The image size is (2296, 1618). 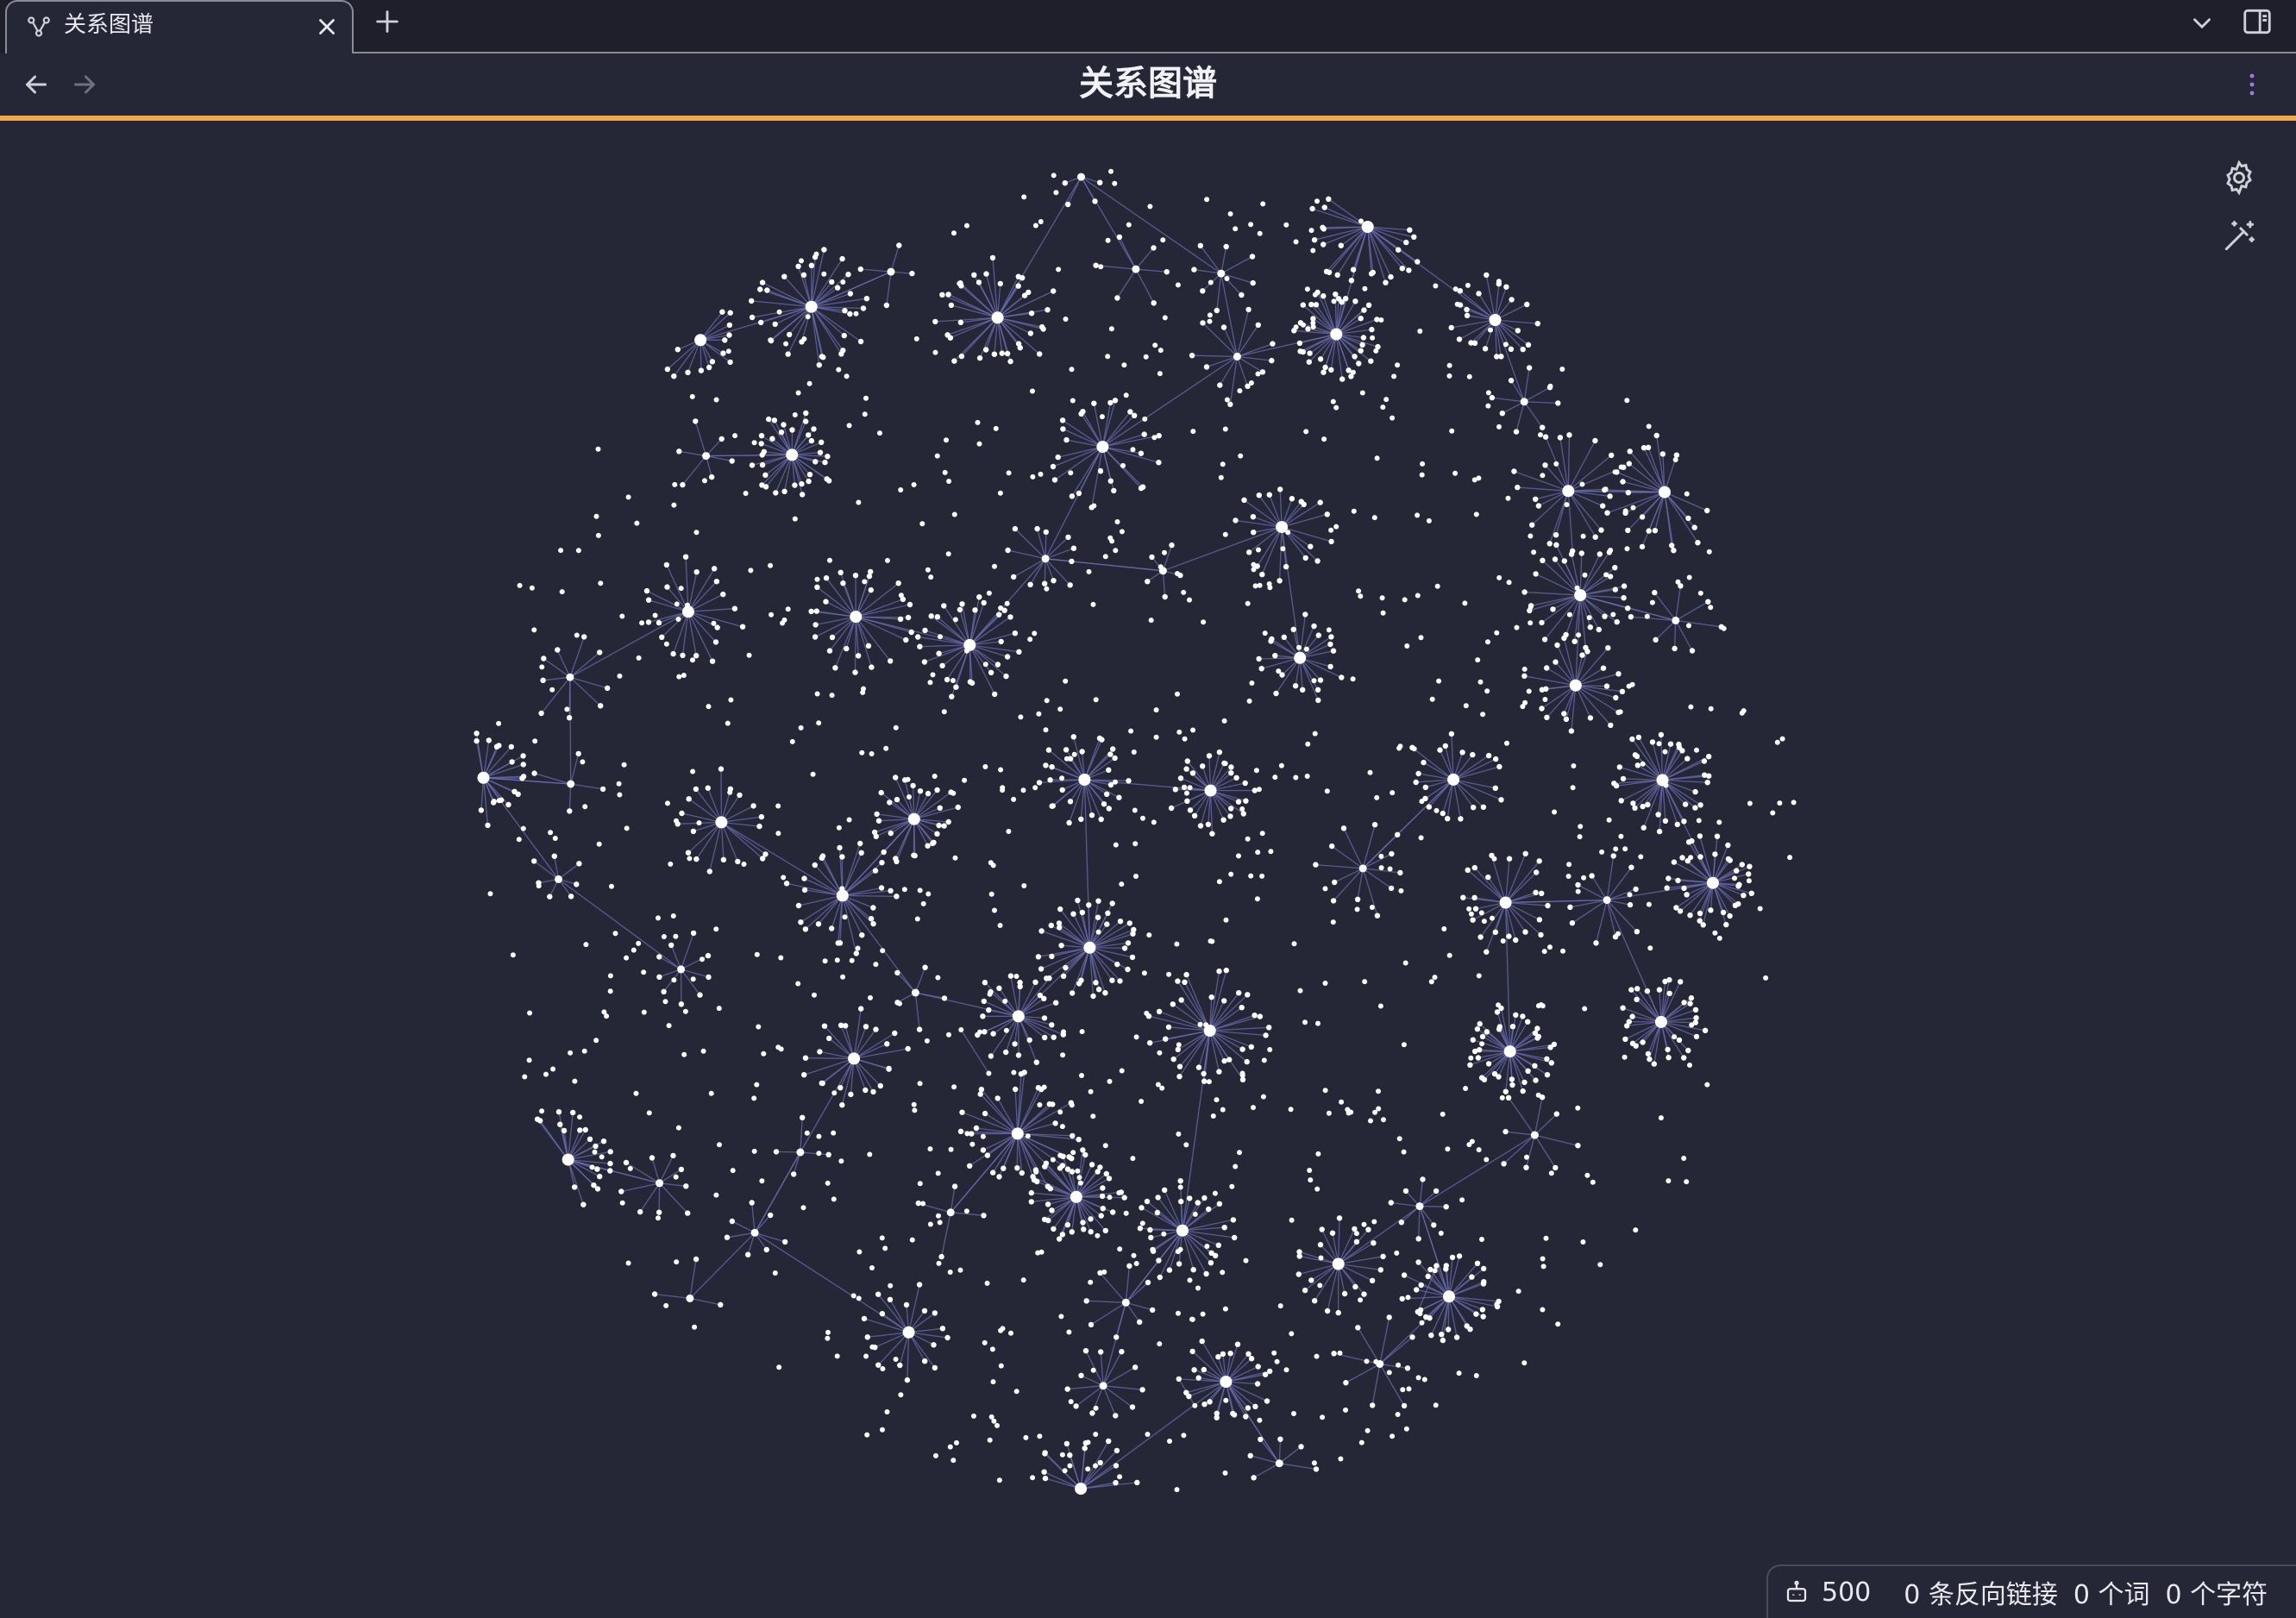 I want to click on gear-icon, so click(x=2239, y=178).